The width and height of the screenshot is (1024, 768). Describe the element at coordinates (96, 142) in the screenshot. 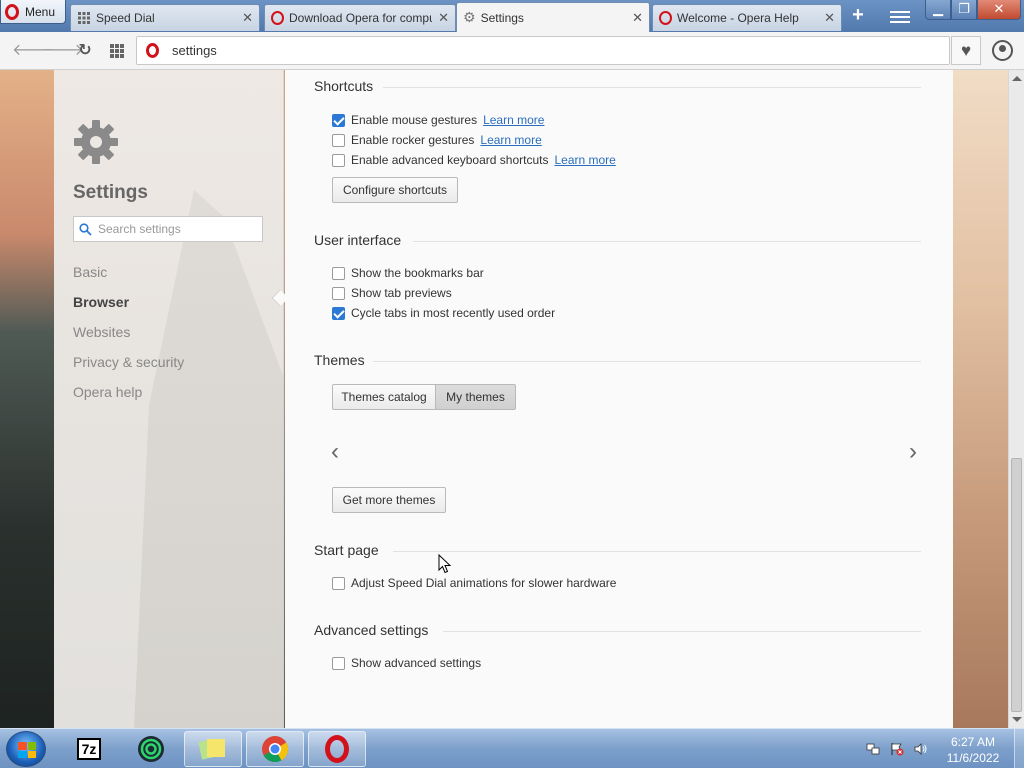

I see `settings-gear-icon` at that location.